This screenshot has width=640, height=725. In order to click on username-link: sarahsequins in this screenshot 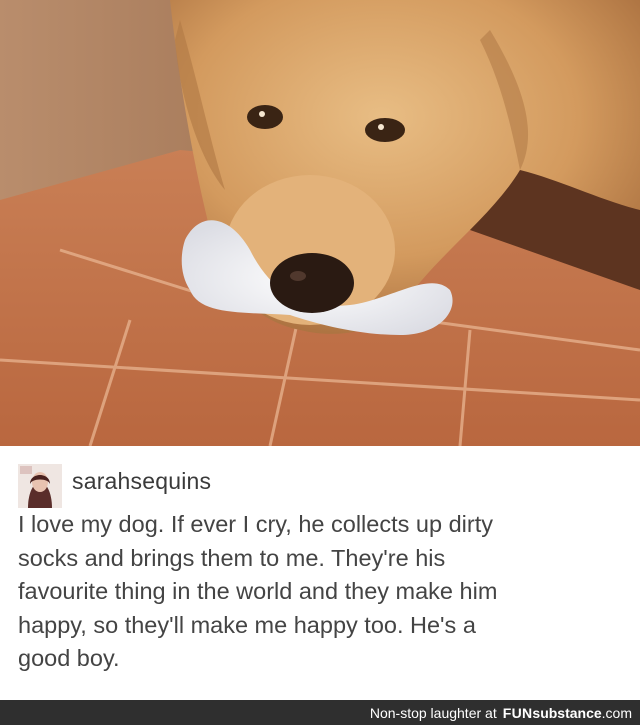, I will do `click(141, 481)`.